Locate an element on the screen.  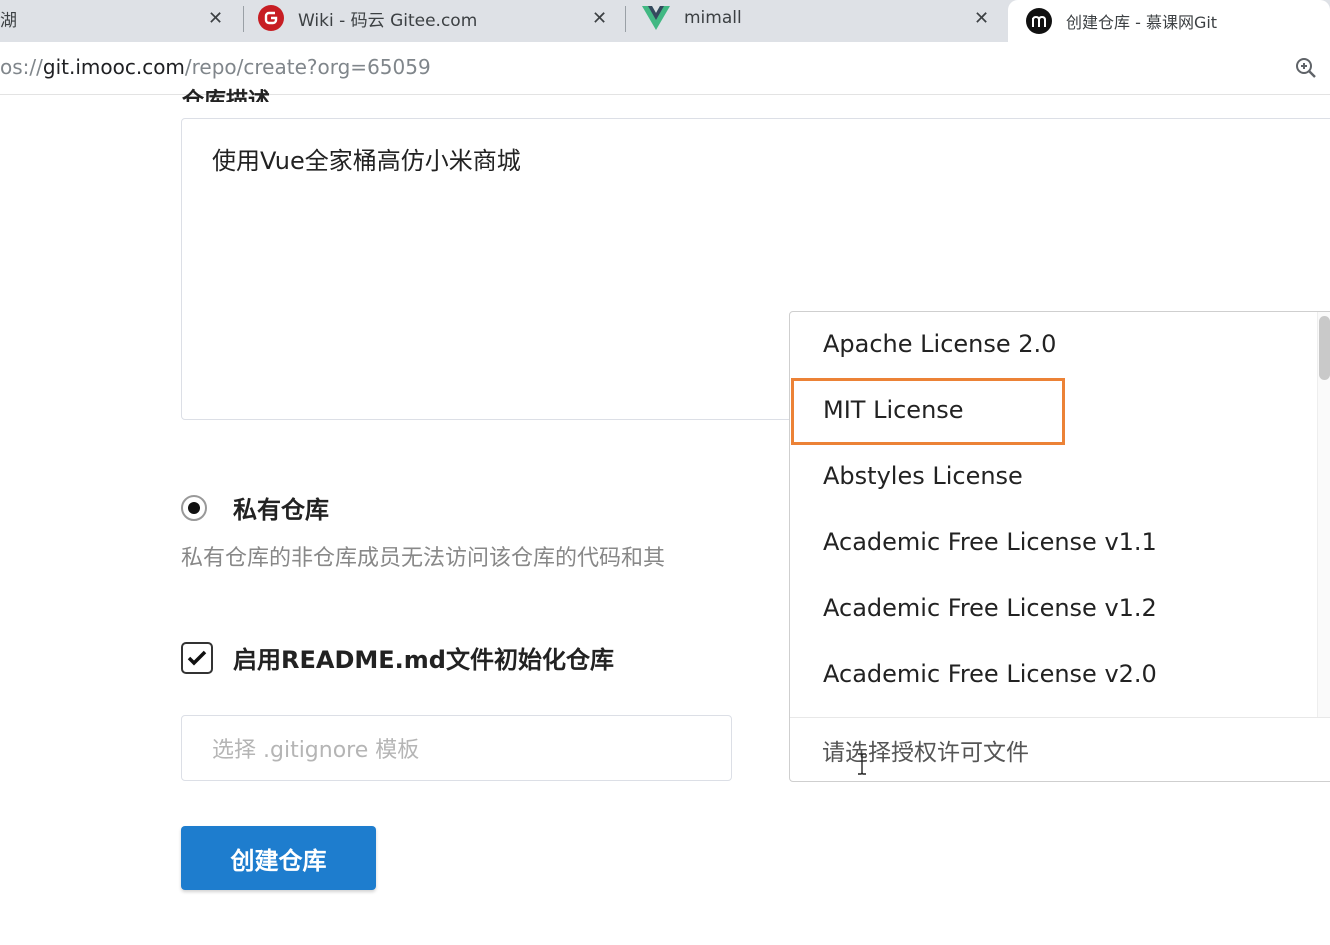
radio-selected-dot is located at coordinates (194, 507).